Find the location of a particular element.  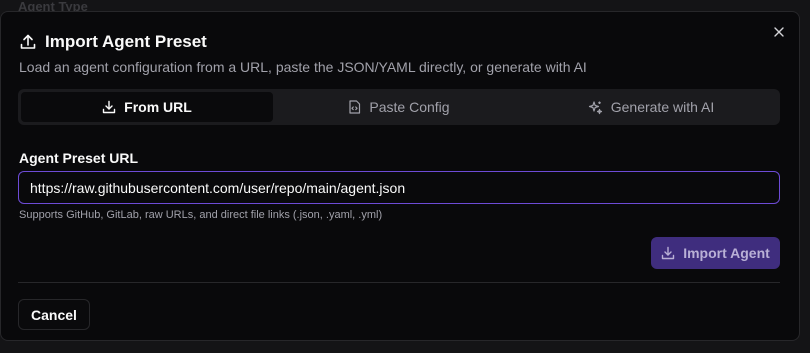

tab-generate-ai: Generate with AI is located at coordinates (651, 107).